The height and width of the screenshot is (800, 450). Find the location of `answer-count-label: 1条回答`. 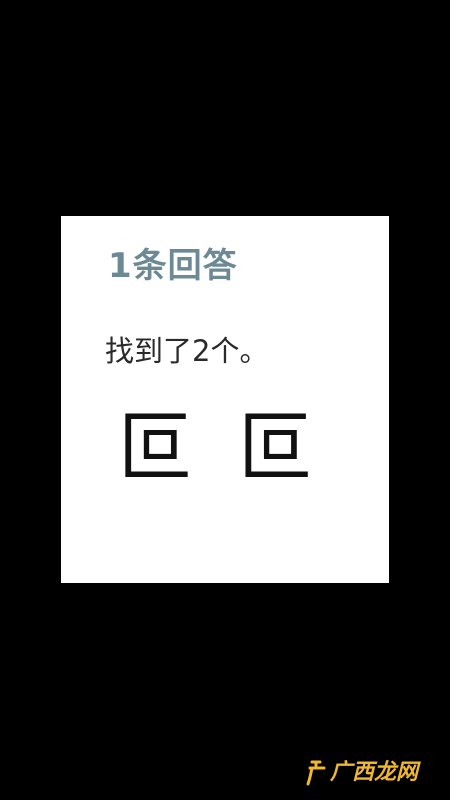

answer-count-label: 1条回答 is located at coordinates (173, 266).